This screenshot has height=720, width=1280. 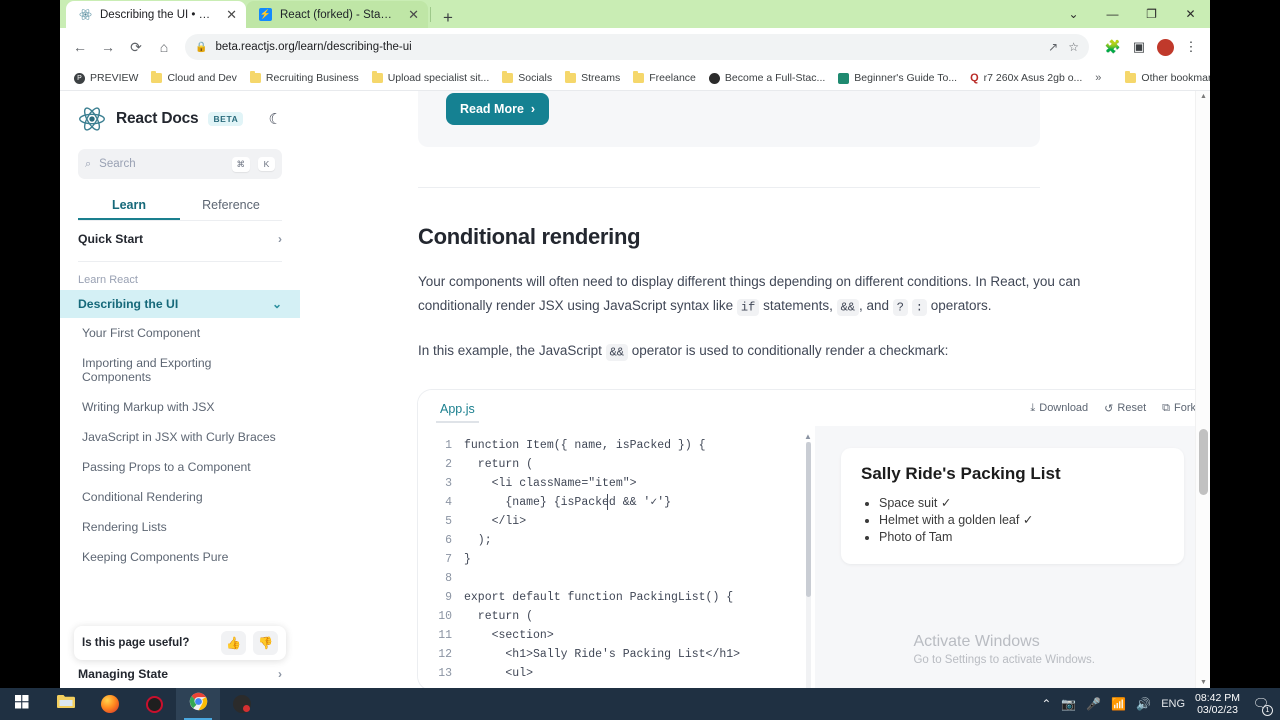 What do you see at coordinates (164, 47) in the screenshot?
I see `home-icon: ⌂` at bounding box center [164, 47].